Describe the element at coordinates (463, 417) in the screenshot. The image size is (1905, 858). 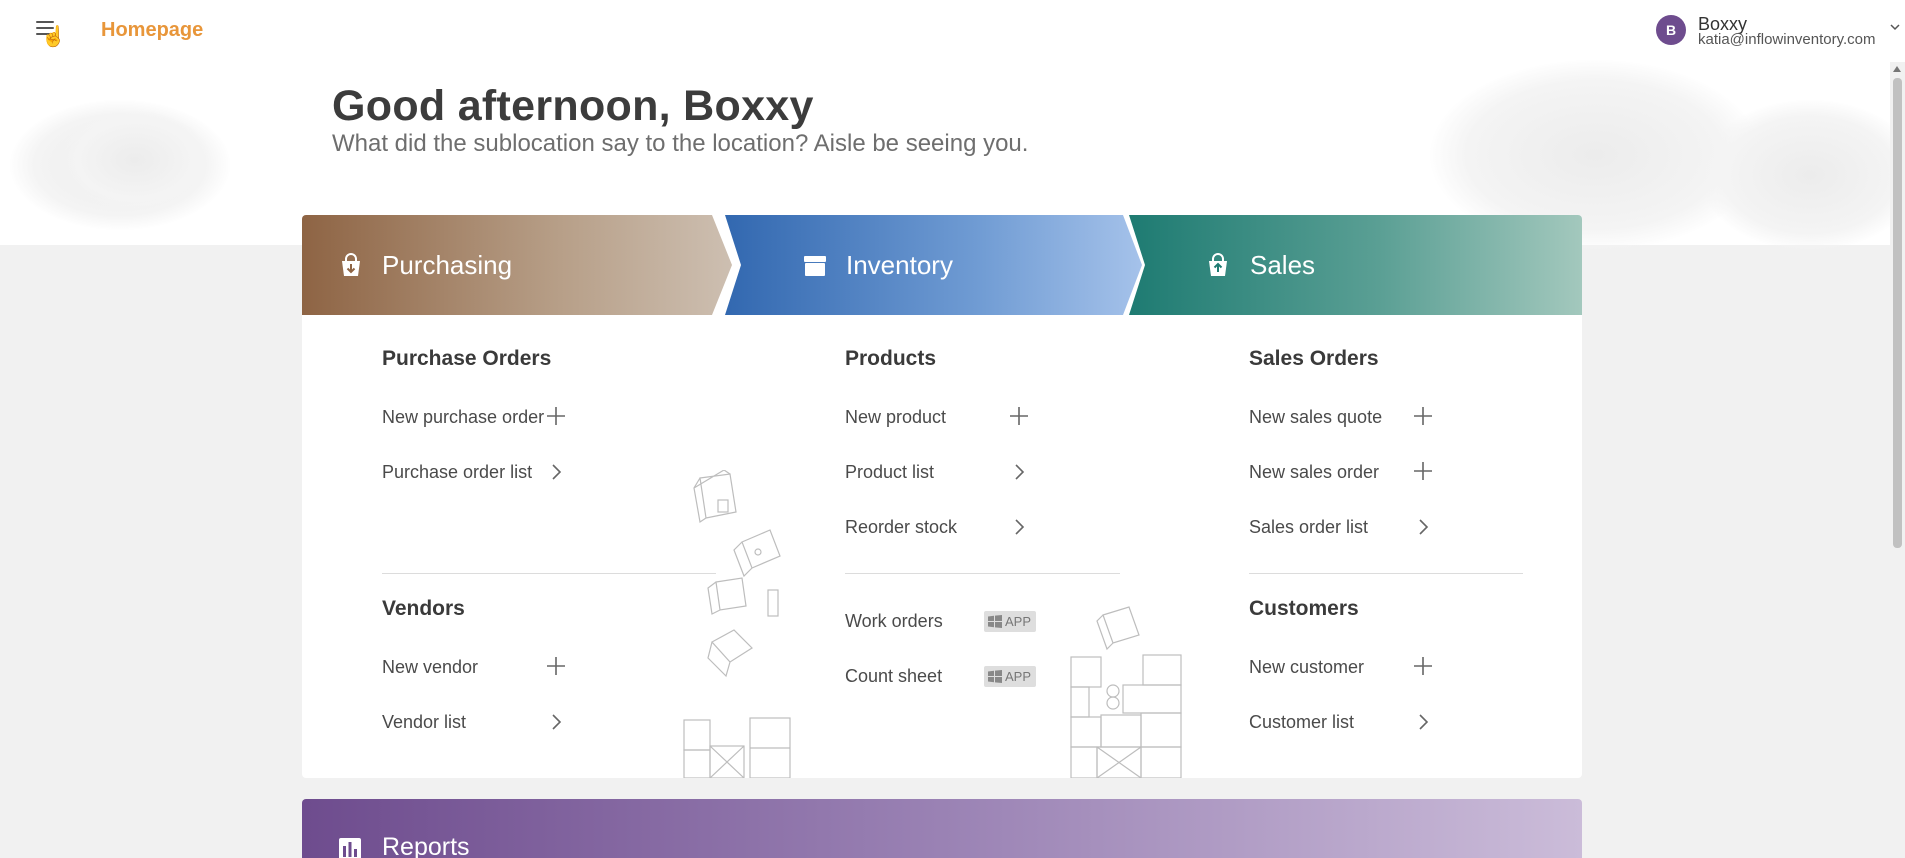
I see `new-purchase-order-link: New purchase order` at that location.